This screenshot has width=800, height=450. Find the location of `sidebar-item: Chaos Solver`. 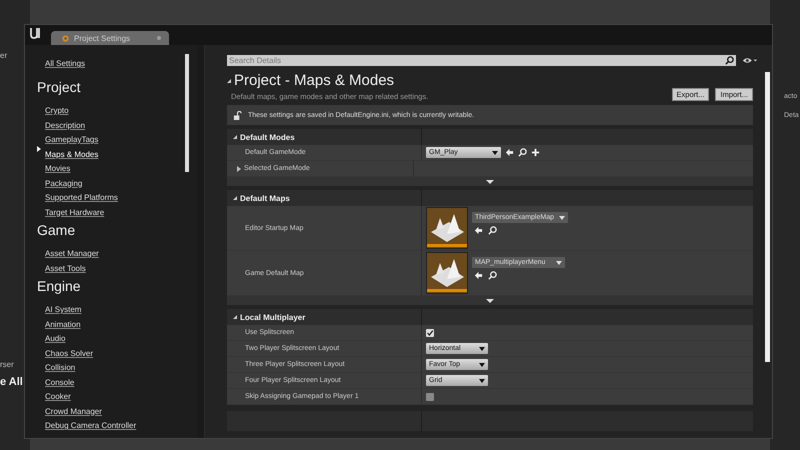

sidebar-item: Chaos Solver is located at coordinates (69, 353).